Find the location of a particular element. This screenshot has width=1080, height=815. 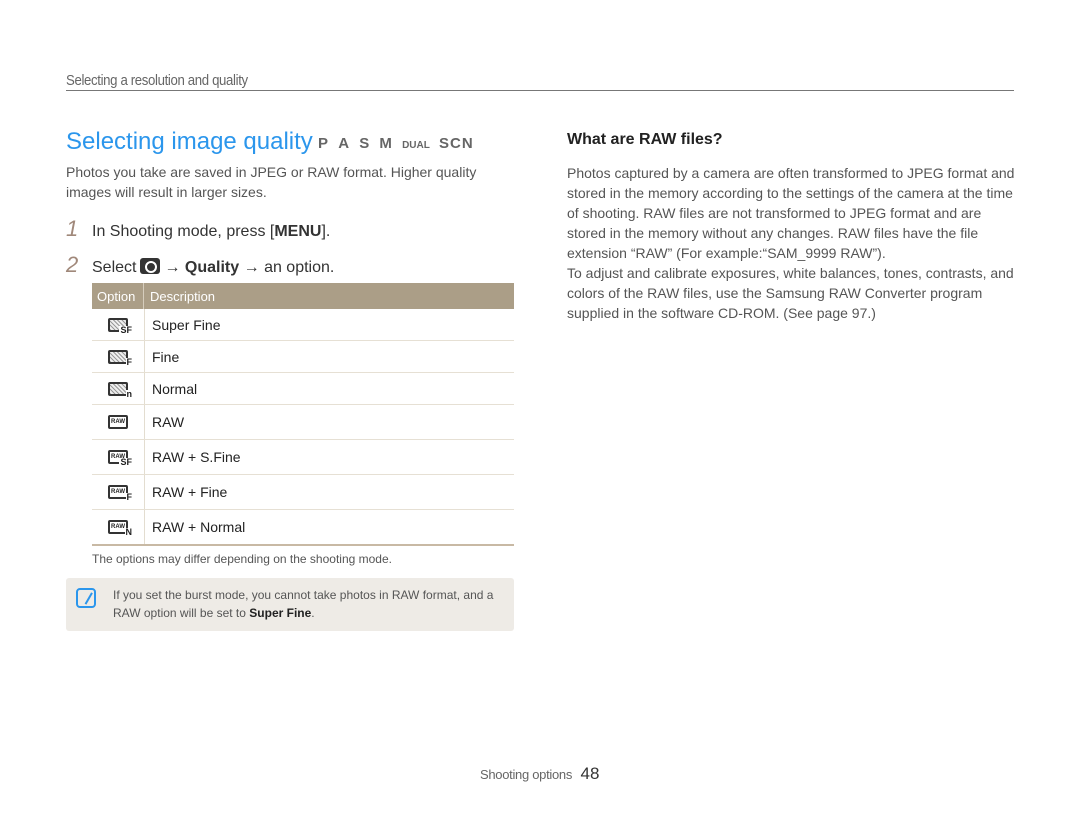

header-option: Option is located at coordinates (118, 296).